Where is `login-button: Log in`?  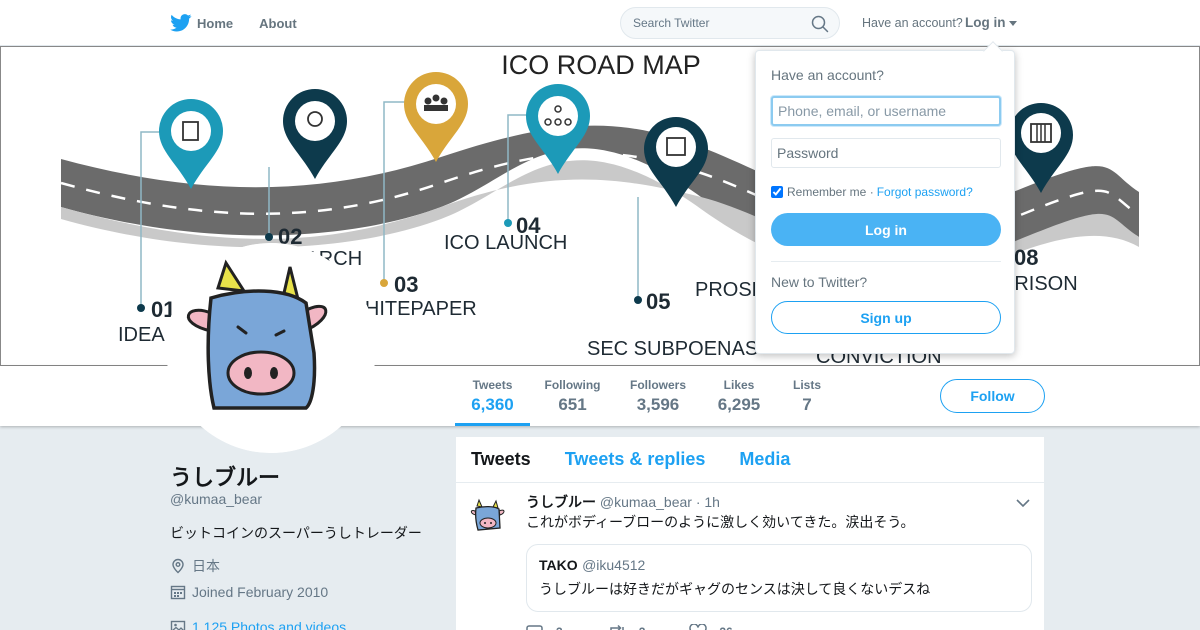
login-button: Log in is located at coordinates (886, 229).